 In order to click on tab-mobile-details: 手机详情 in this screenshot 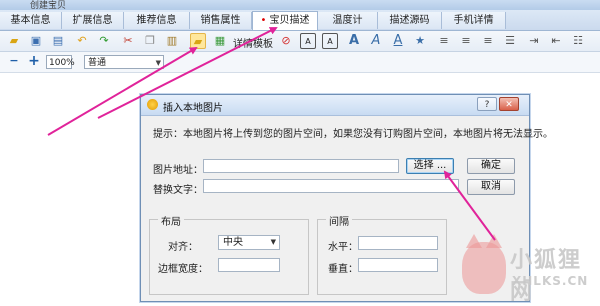, I will do `click(474, 20)`.